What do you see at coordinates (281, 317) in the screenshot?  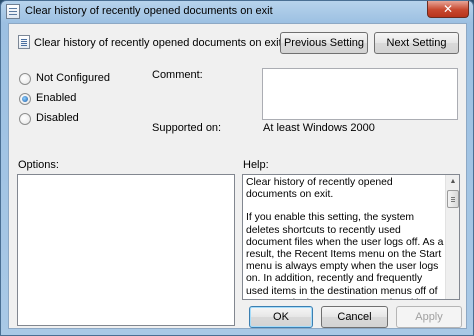 I see `ok-button: OK` at bounding box center [281, 317].